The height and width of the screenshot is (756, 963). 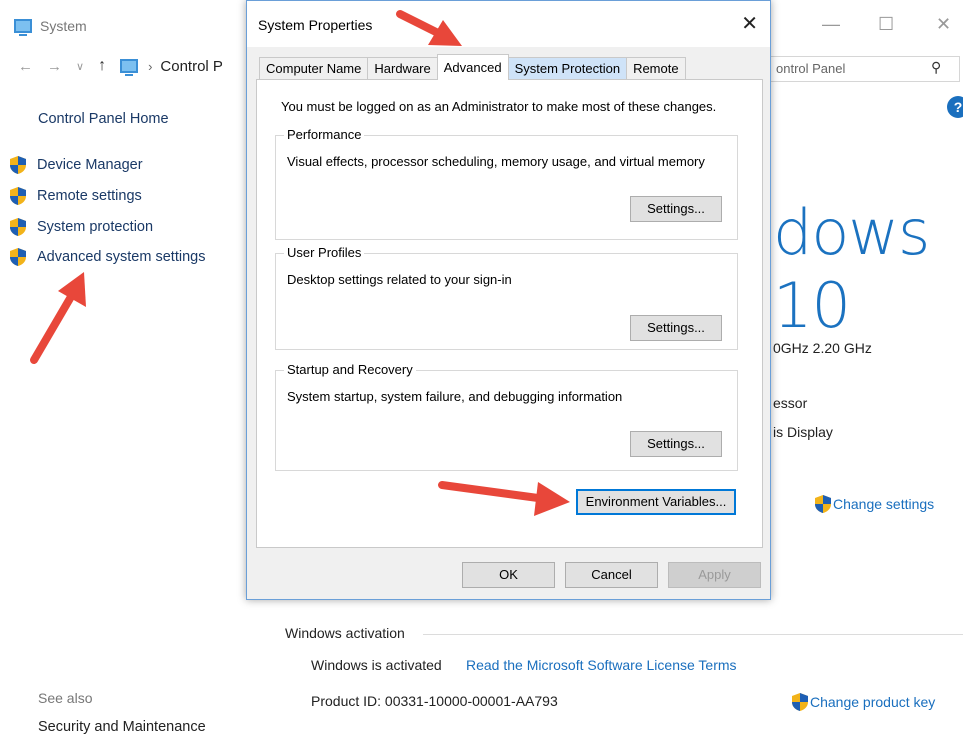 What do you see at coordinates (429, 28) in the screenshot?
I see `arrow-to-advanced-tab-icon` at bounding box center [429, 28].